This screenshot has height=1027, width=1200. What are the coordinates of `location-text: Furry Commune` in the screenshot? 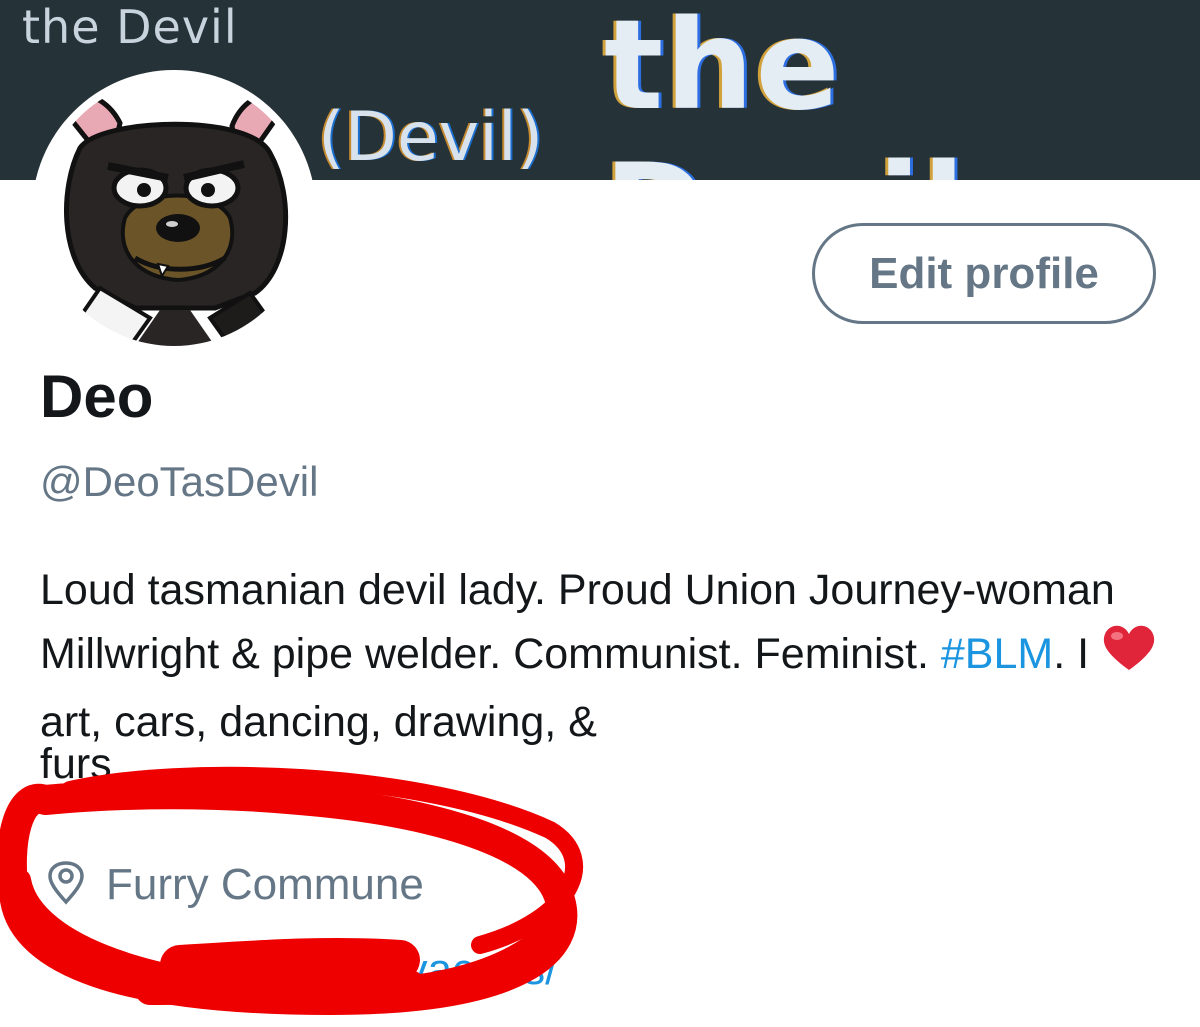 It's located at (265, 884).